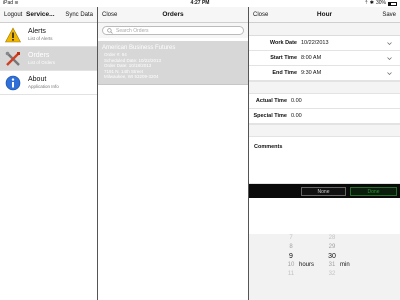  I want to click on close-orders-button: Close, so click(109, 15).